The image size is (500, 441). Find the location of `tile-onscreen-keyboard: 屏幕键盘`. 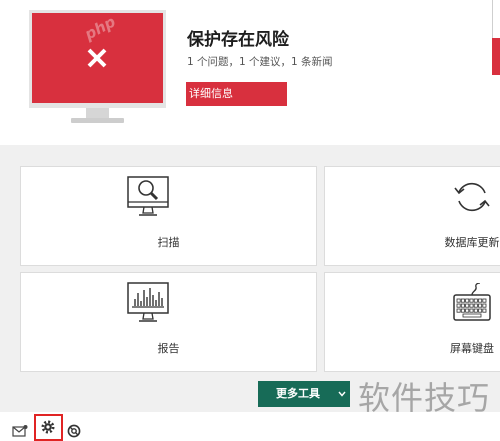

tile-onscreen-keyboard: 屏幕键盘 is located at coordinates (412, 322).